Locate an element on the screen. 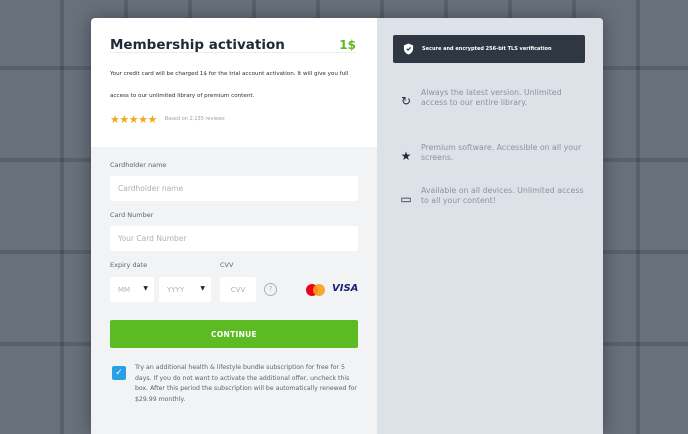 The width and height of the screenshot is (688, 434). reviews-count: Based on 2,135 reviews is located at coordinates (194, 119).